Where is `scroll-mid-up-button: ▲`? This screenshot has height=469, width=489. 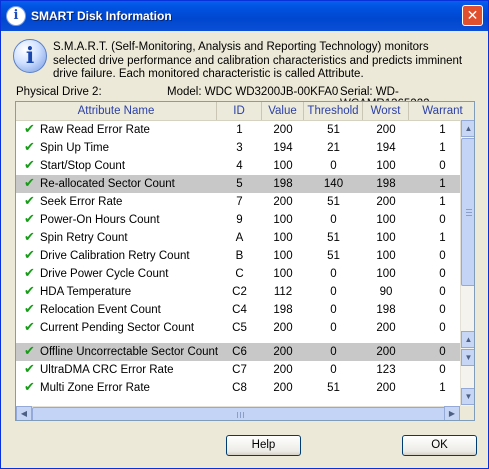
scroll-mid-up-button: ▲ is located at coordinates (467, 339).